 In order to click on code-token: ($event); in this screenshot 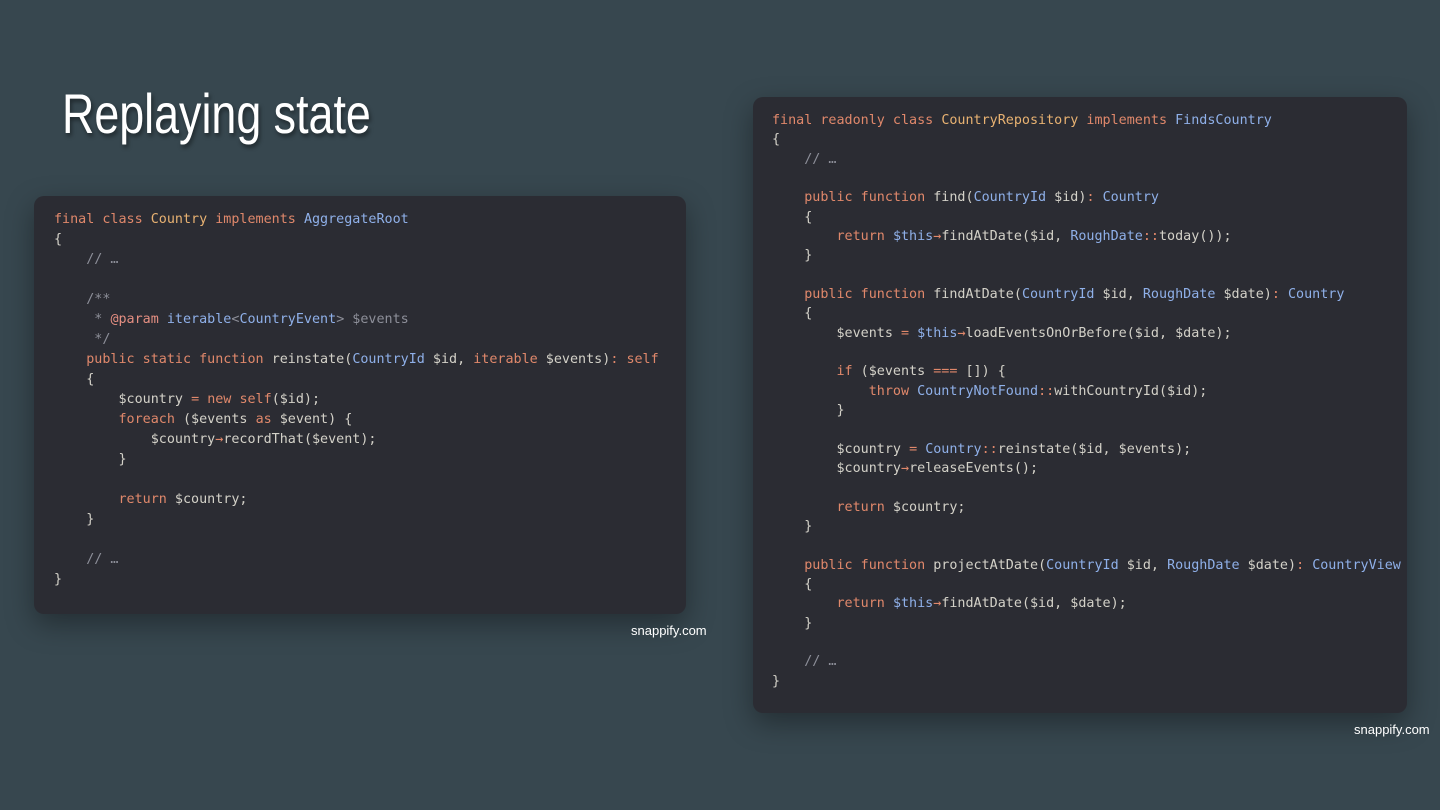, I will do `click(340, 439)`.